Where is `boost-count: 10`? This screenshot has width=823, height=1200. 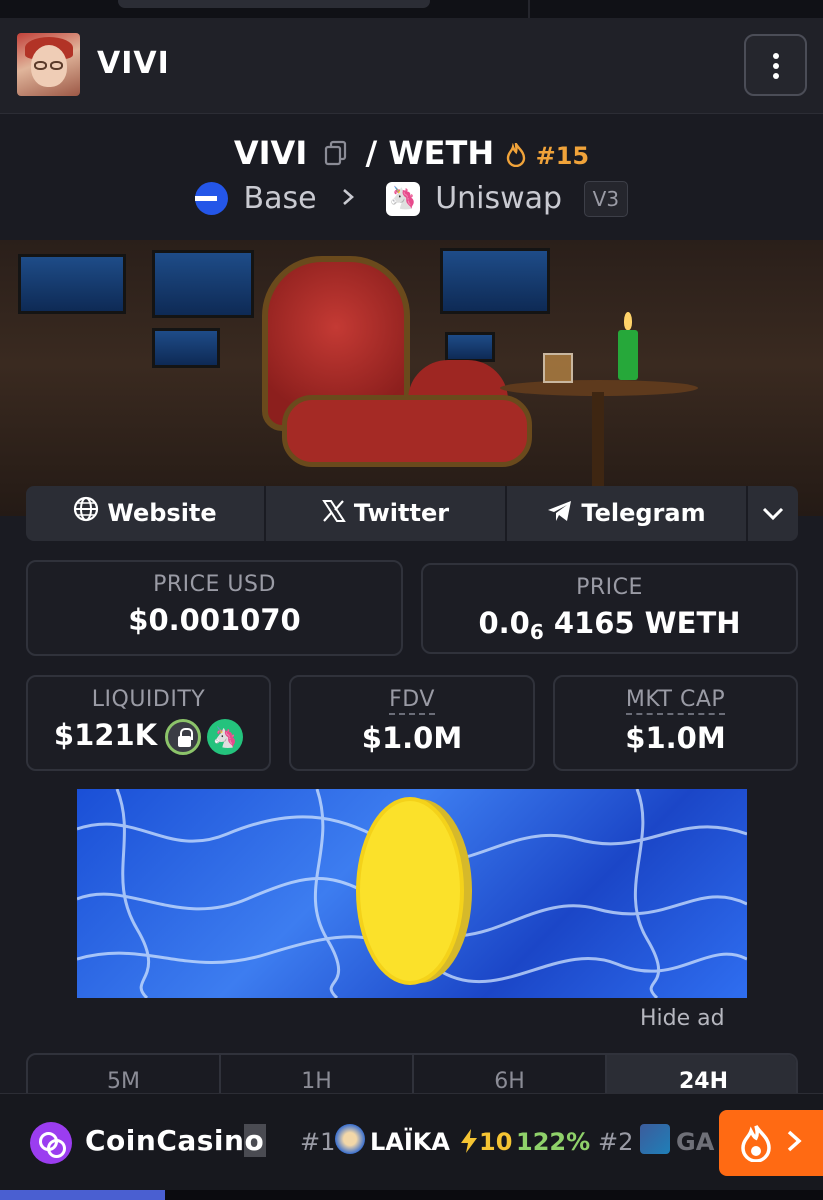 boost-count: 10 is located at coordinates (496, 1142).